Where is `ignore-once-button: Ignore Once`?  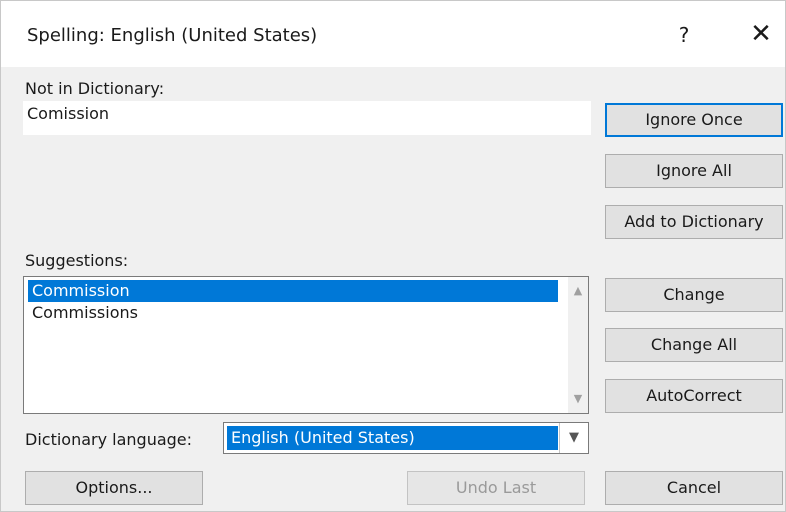
ignore-once-button: Ignore Once is located at coordinates (694, 120).